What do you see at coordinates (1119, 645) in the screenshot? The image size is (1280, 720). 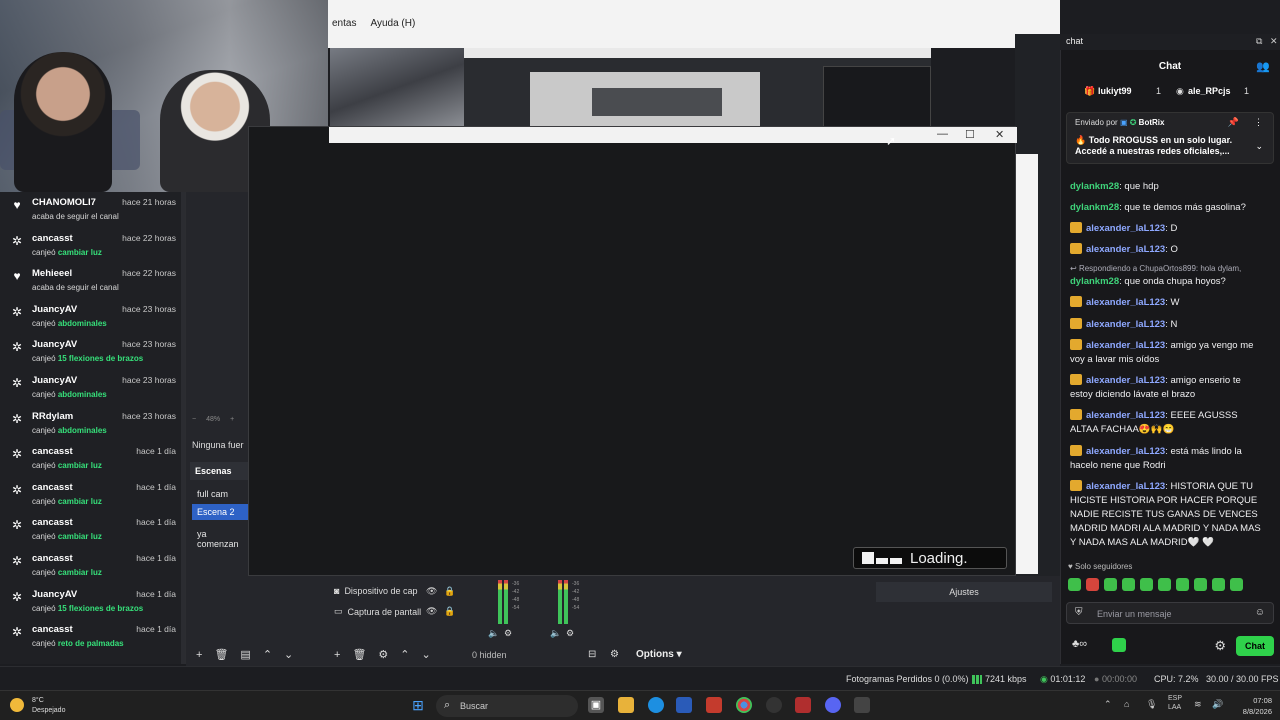 I see `kick-logo-icon` at bounding box center [1119, 645].